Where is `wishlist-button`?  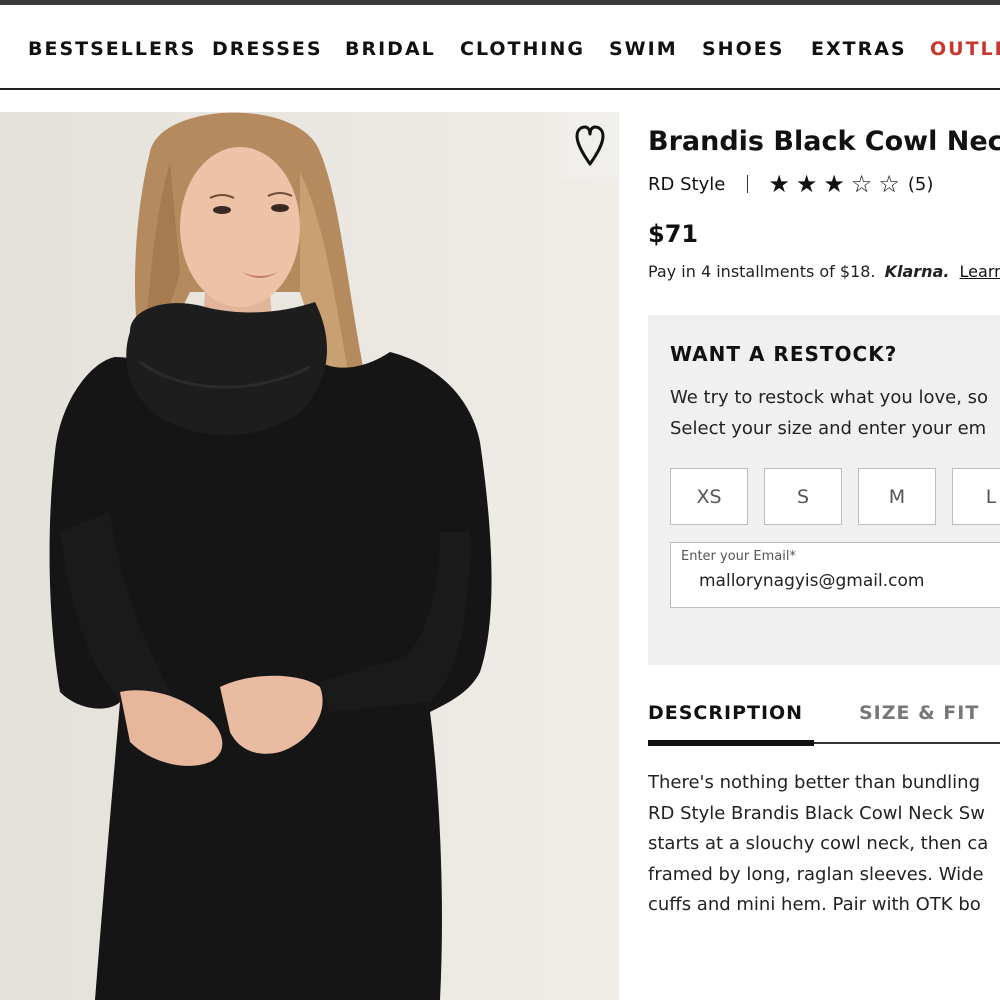 wishlist-button is located at coordinates (590, 145).